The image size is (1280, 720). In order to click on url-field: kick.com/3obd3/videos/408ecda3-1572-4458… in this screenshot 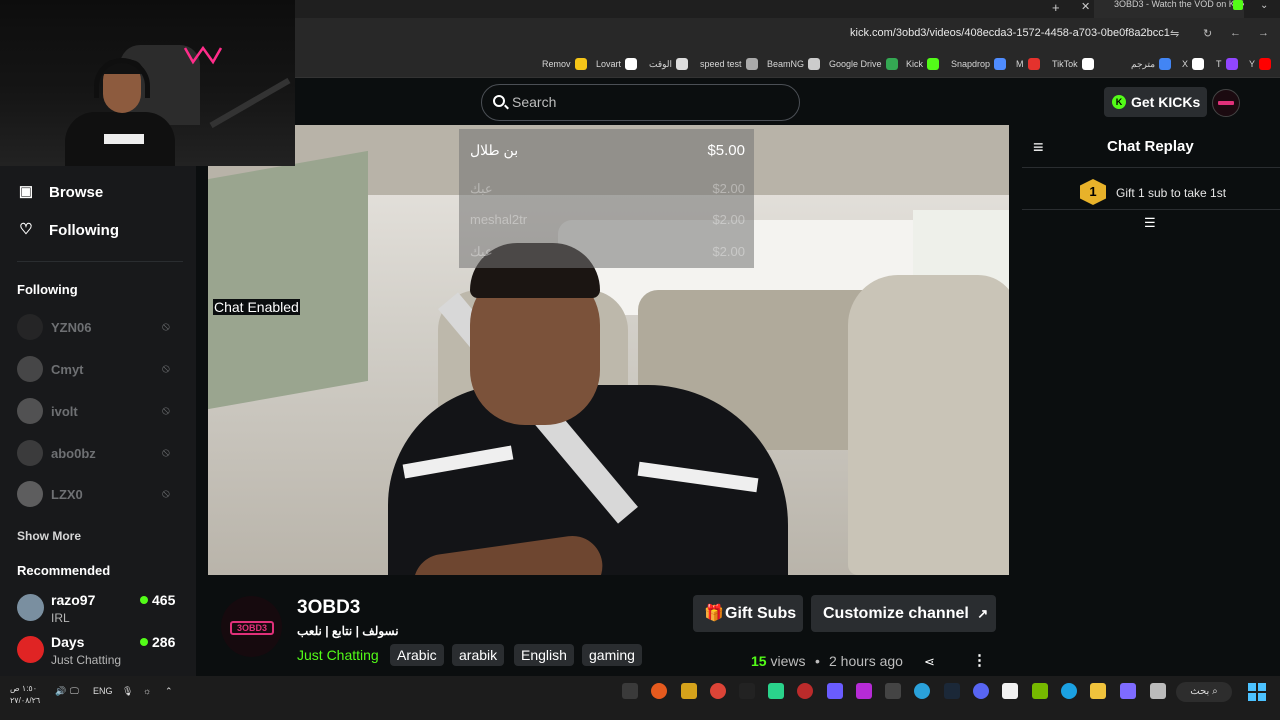, I will do `click(1010, 33)`.